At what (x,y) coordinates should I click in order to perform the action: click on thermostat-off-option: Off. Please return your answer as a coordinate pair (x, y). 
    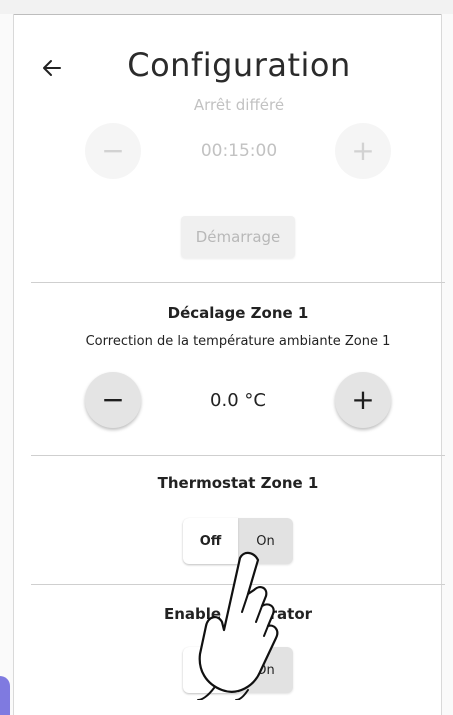
    Looking at the image, I should click on (210, 541).